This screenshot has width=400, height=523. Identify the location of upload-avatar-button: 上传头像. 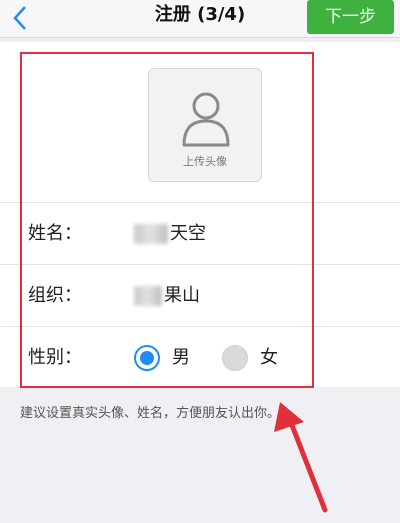
(205, 125).